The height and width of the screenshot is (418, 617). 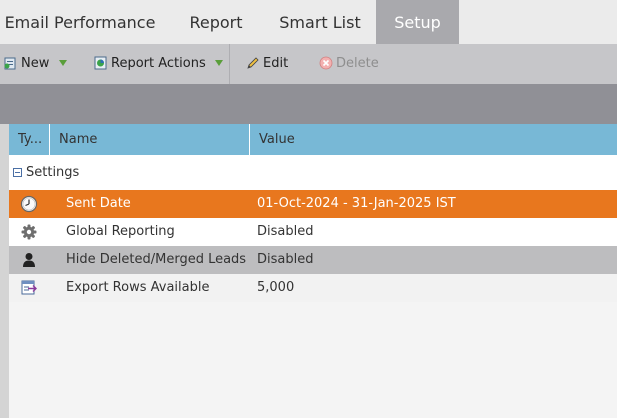 I want to click on tab-report: Report, so click(x=216, y=22).